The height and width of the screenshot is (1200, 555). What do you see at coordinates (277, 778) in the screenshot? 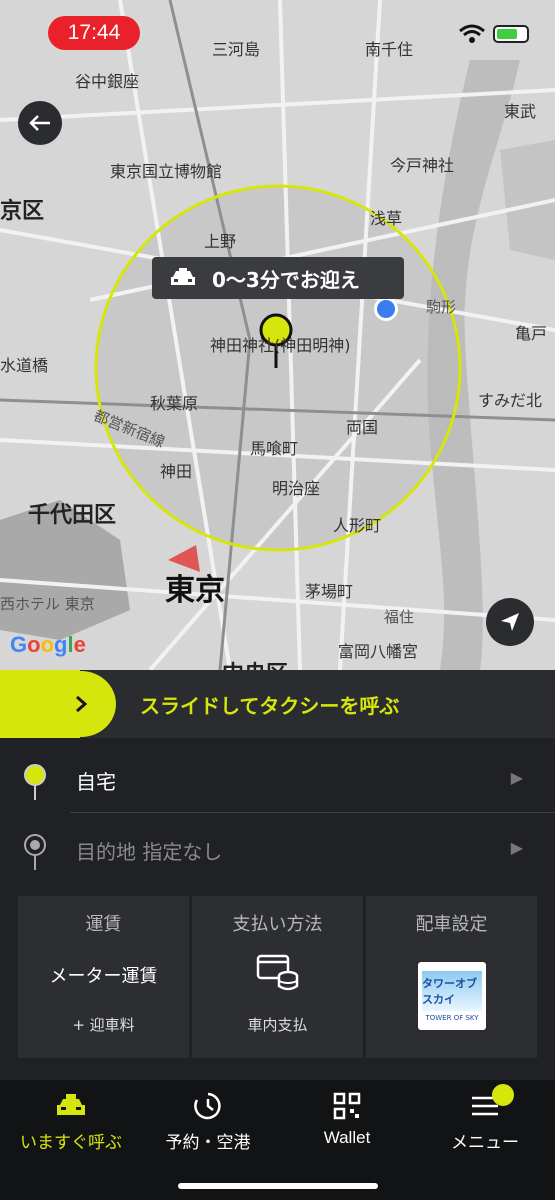
I see `home-row: 自宅 ▶` at bounding box center [277, 778].